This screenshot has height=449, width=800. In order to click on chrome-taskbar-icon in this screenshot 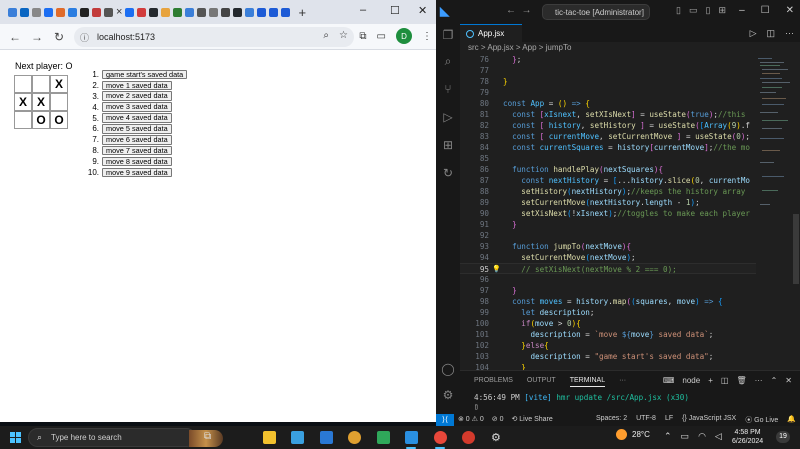, I will do `click(440, 437)`.